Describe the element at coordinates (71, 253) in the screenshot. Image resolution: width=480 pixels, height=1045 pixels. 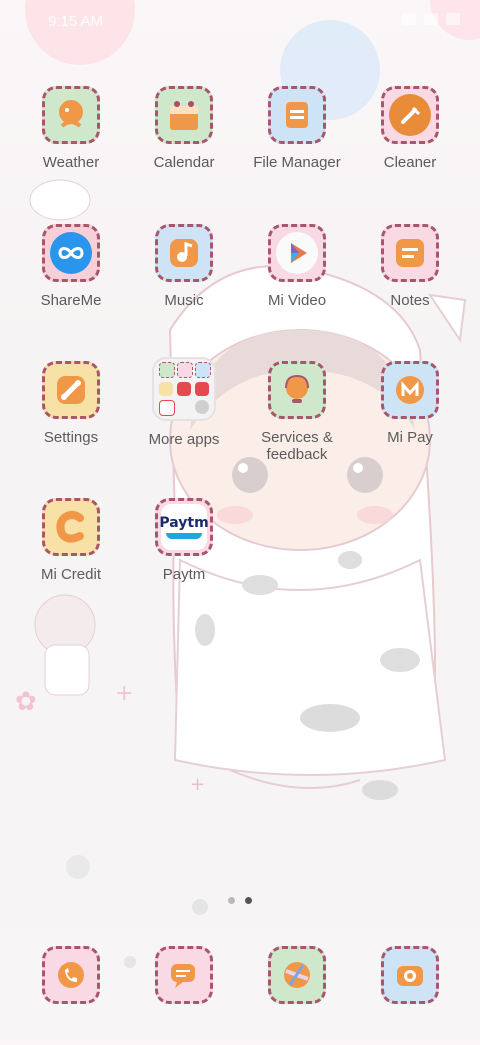
I see `shareme-icon` at that location.